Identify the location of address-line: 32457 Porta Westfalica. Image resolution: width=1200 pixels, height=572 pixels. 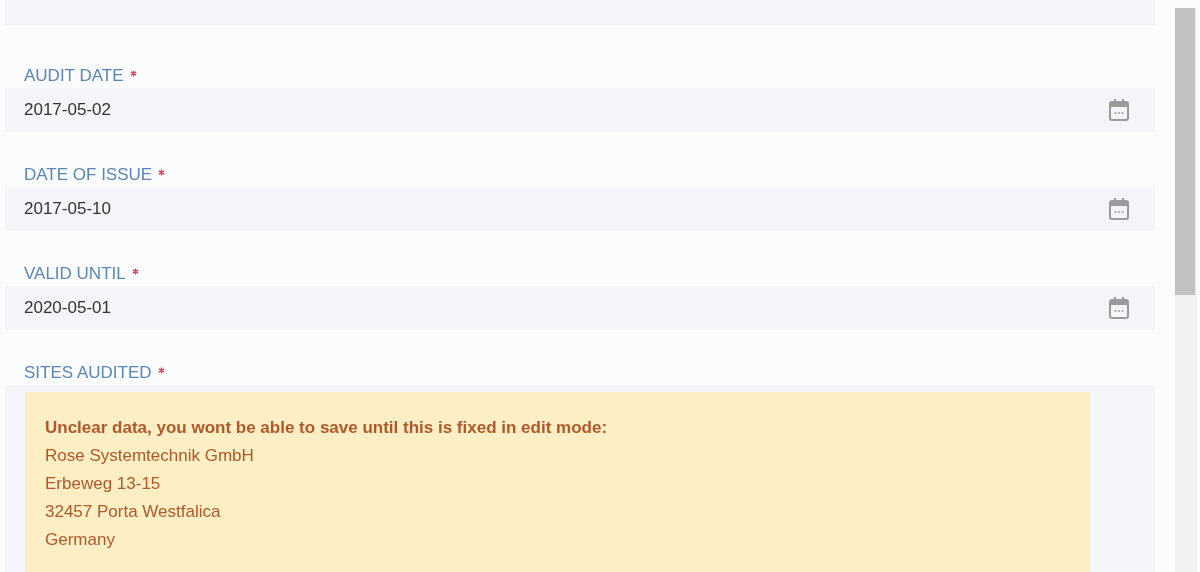
(133, 512).